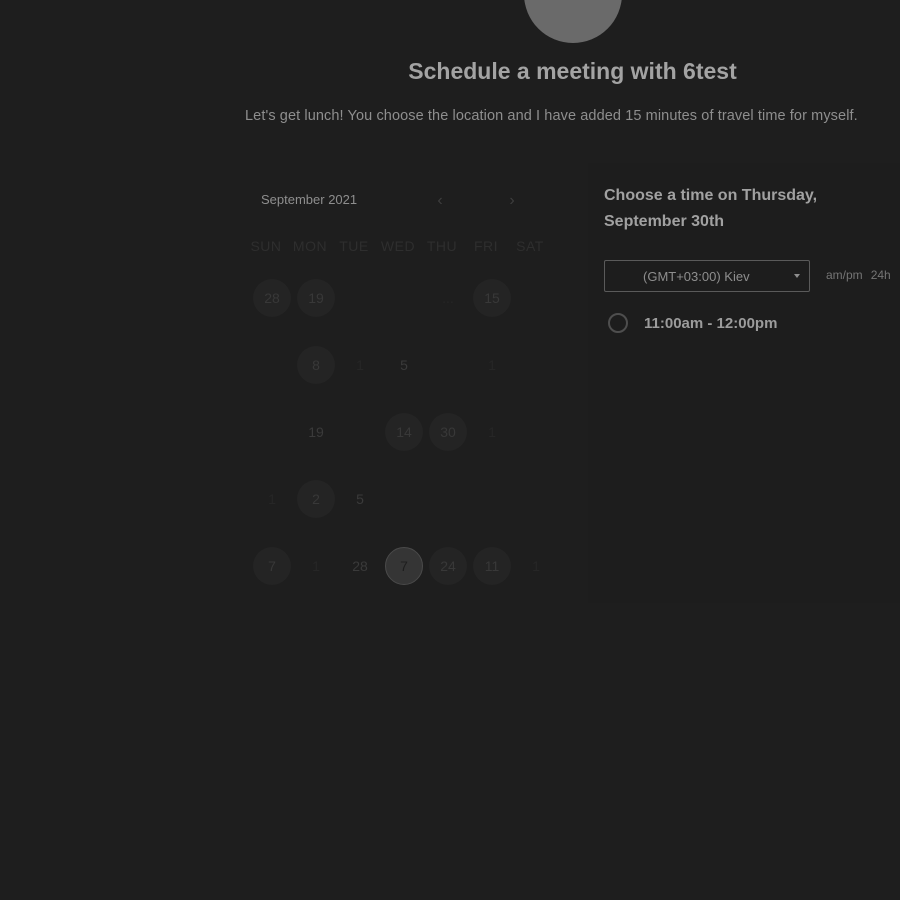 This screenshot has width=900, height=900. Describe the element at coordinates (881, 275) in the screenshot. I see `format-24h-option: 24h` at that location.